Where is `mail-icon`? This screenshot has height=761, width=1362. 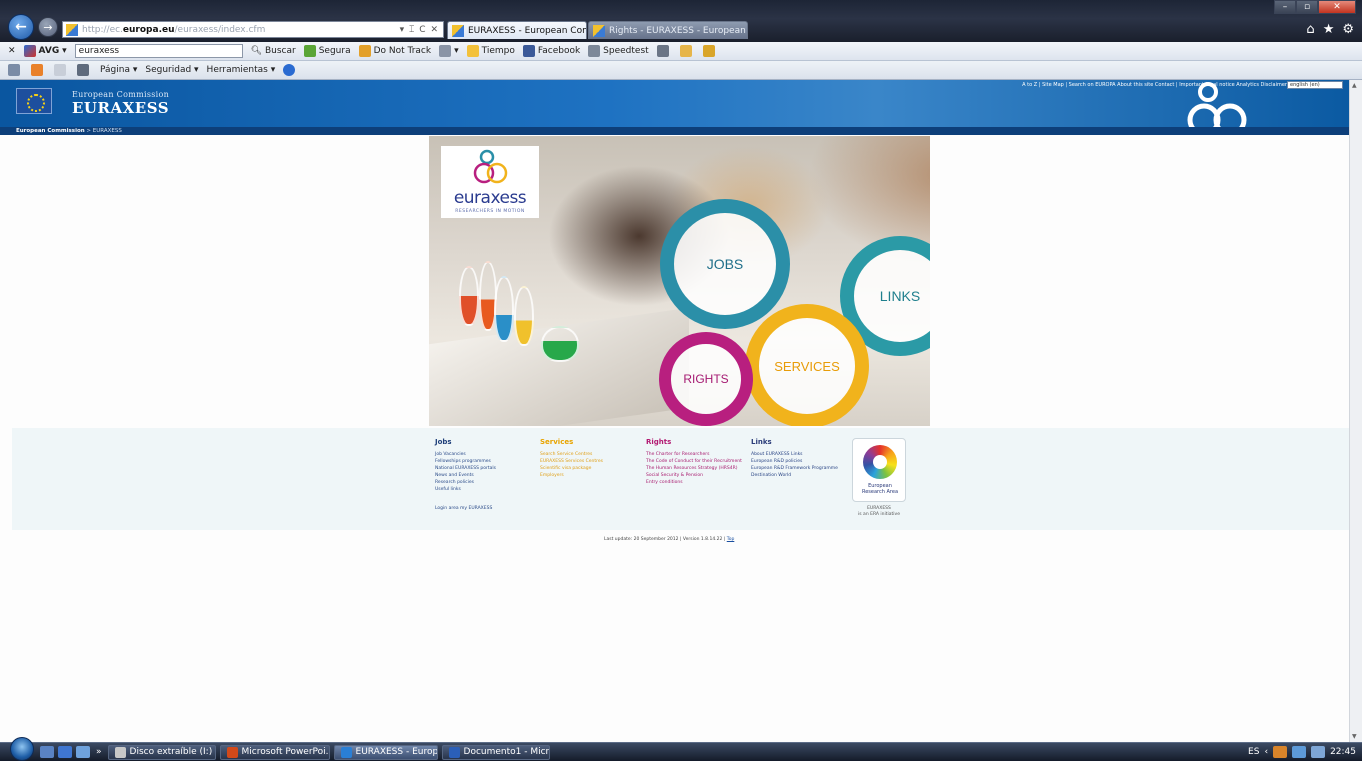 mail-icon is located at coordinates (60, 70).